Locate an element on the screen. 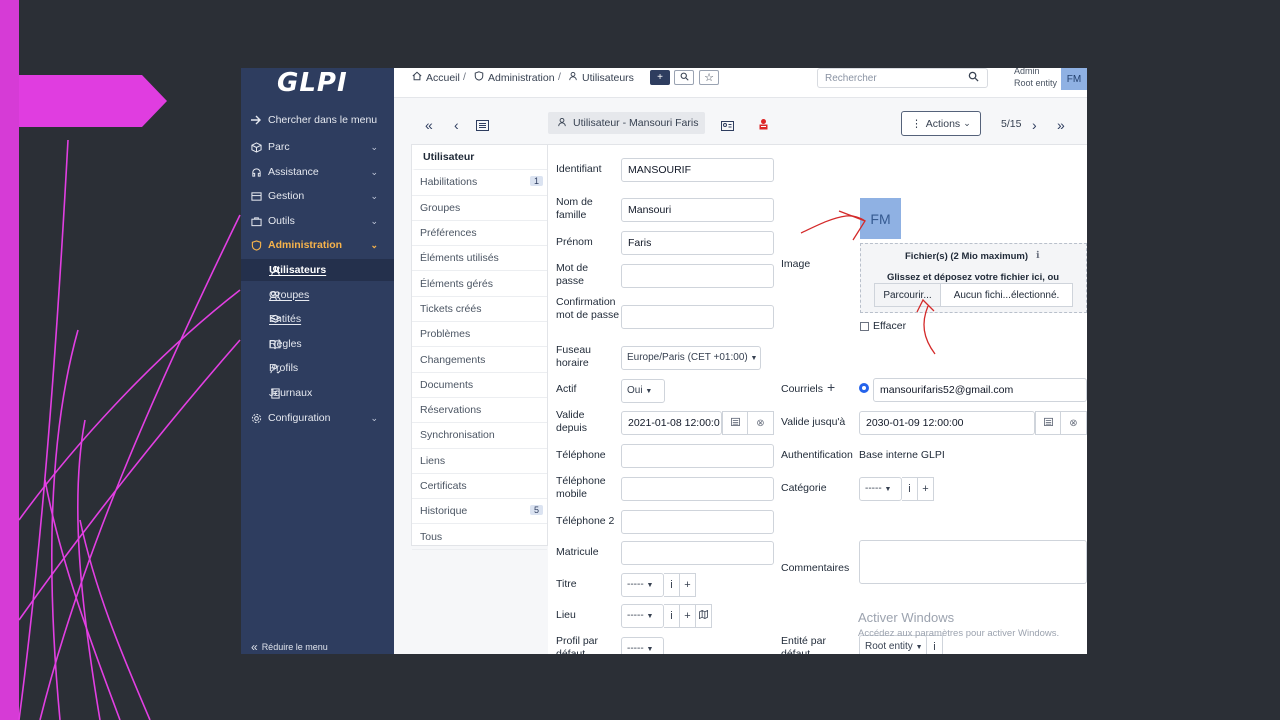 This screenshot has height=720, width=1280. matricule-field is located at coordinates (697, 553).